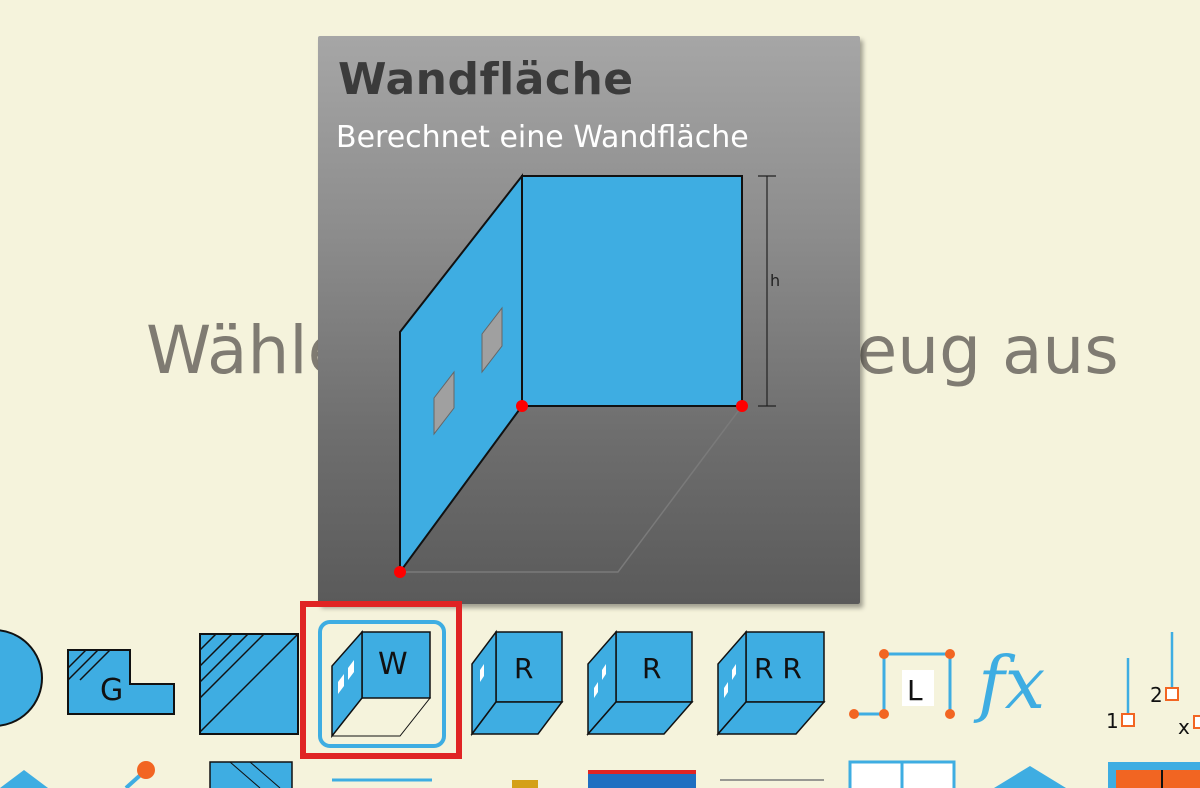  I want to click on svg-text: 2, so click(1156, 695).